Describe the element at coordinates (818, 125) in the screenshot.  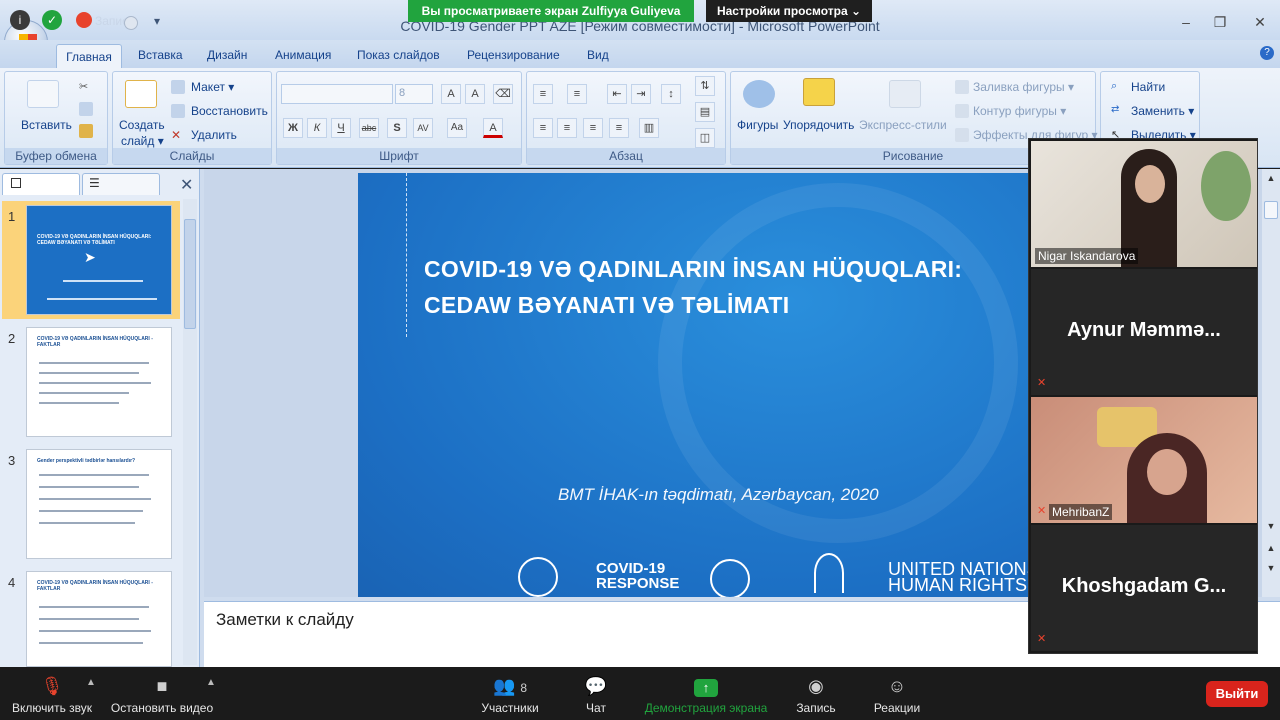
I see `arrange-button: Упорядочить` at that location.